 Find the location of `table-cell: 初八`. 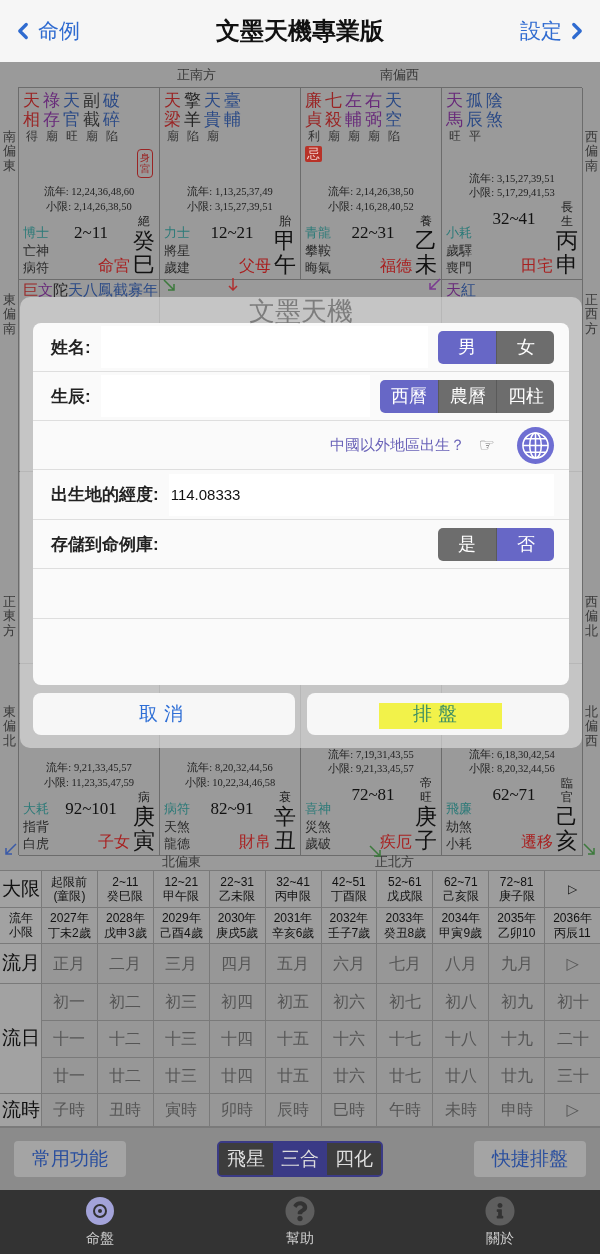

table-cell: 初八 is located at coordinates (461, 1002).